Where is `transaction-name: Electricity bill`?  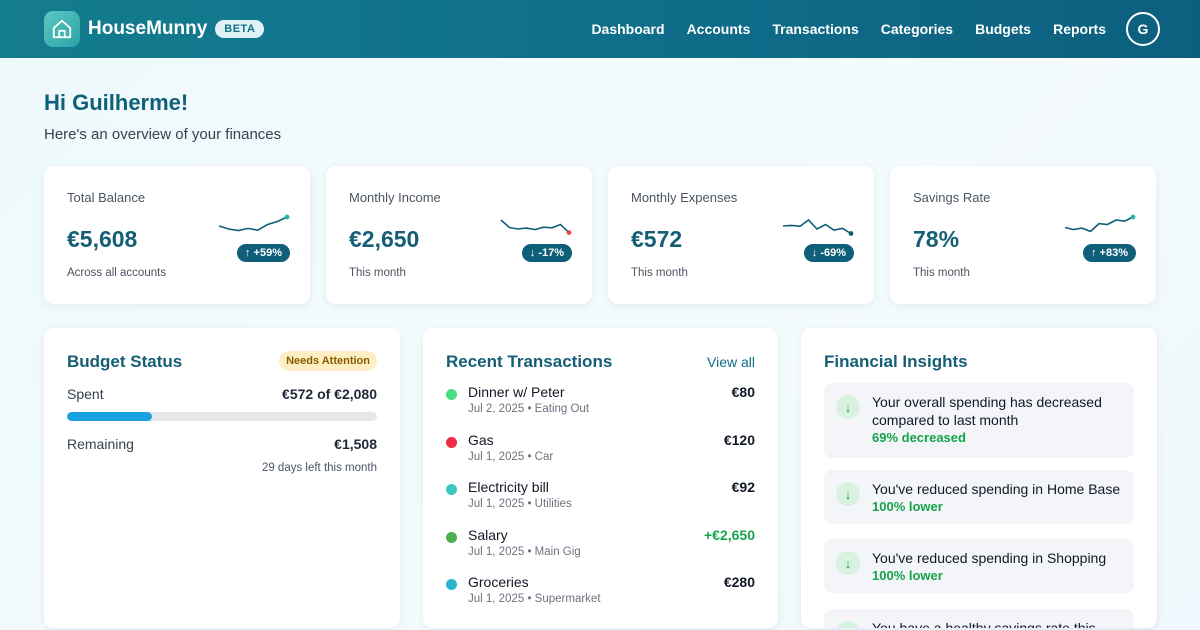
transaction-name: Electricity bill is located at coordinates (508, 487).